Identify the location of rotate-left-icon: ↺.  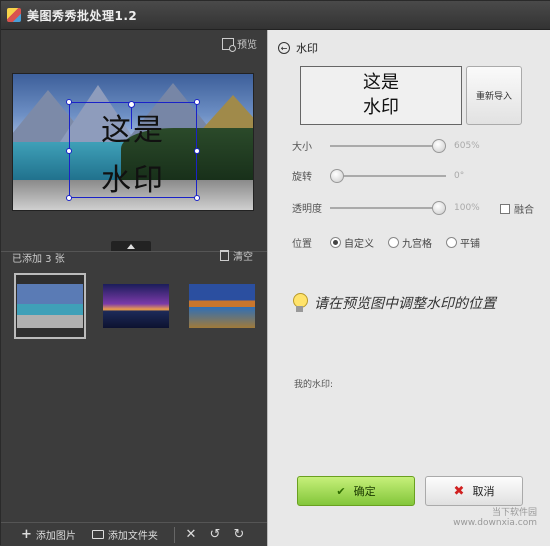
(215, 534).